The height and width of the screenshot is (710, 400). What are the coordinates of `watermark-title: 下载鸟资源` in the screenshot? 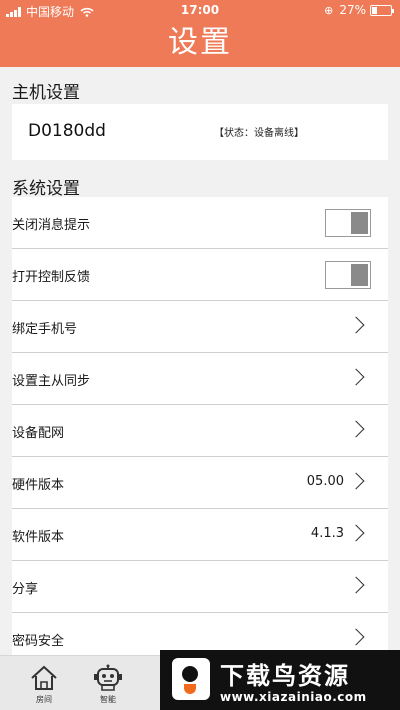 It's located at (285, 676).